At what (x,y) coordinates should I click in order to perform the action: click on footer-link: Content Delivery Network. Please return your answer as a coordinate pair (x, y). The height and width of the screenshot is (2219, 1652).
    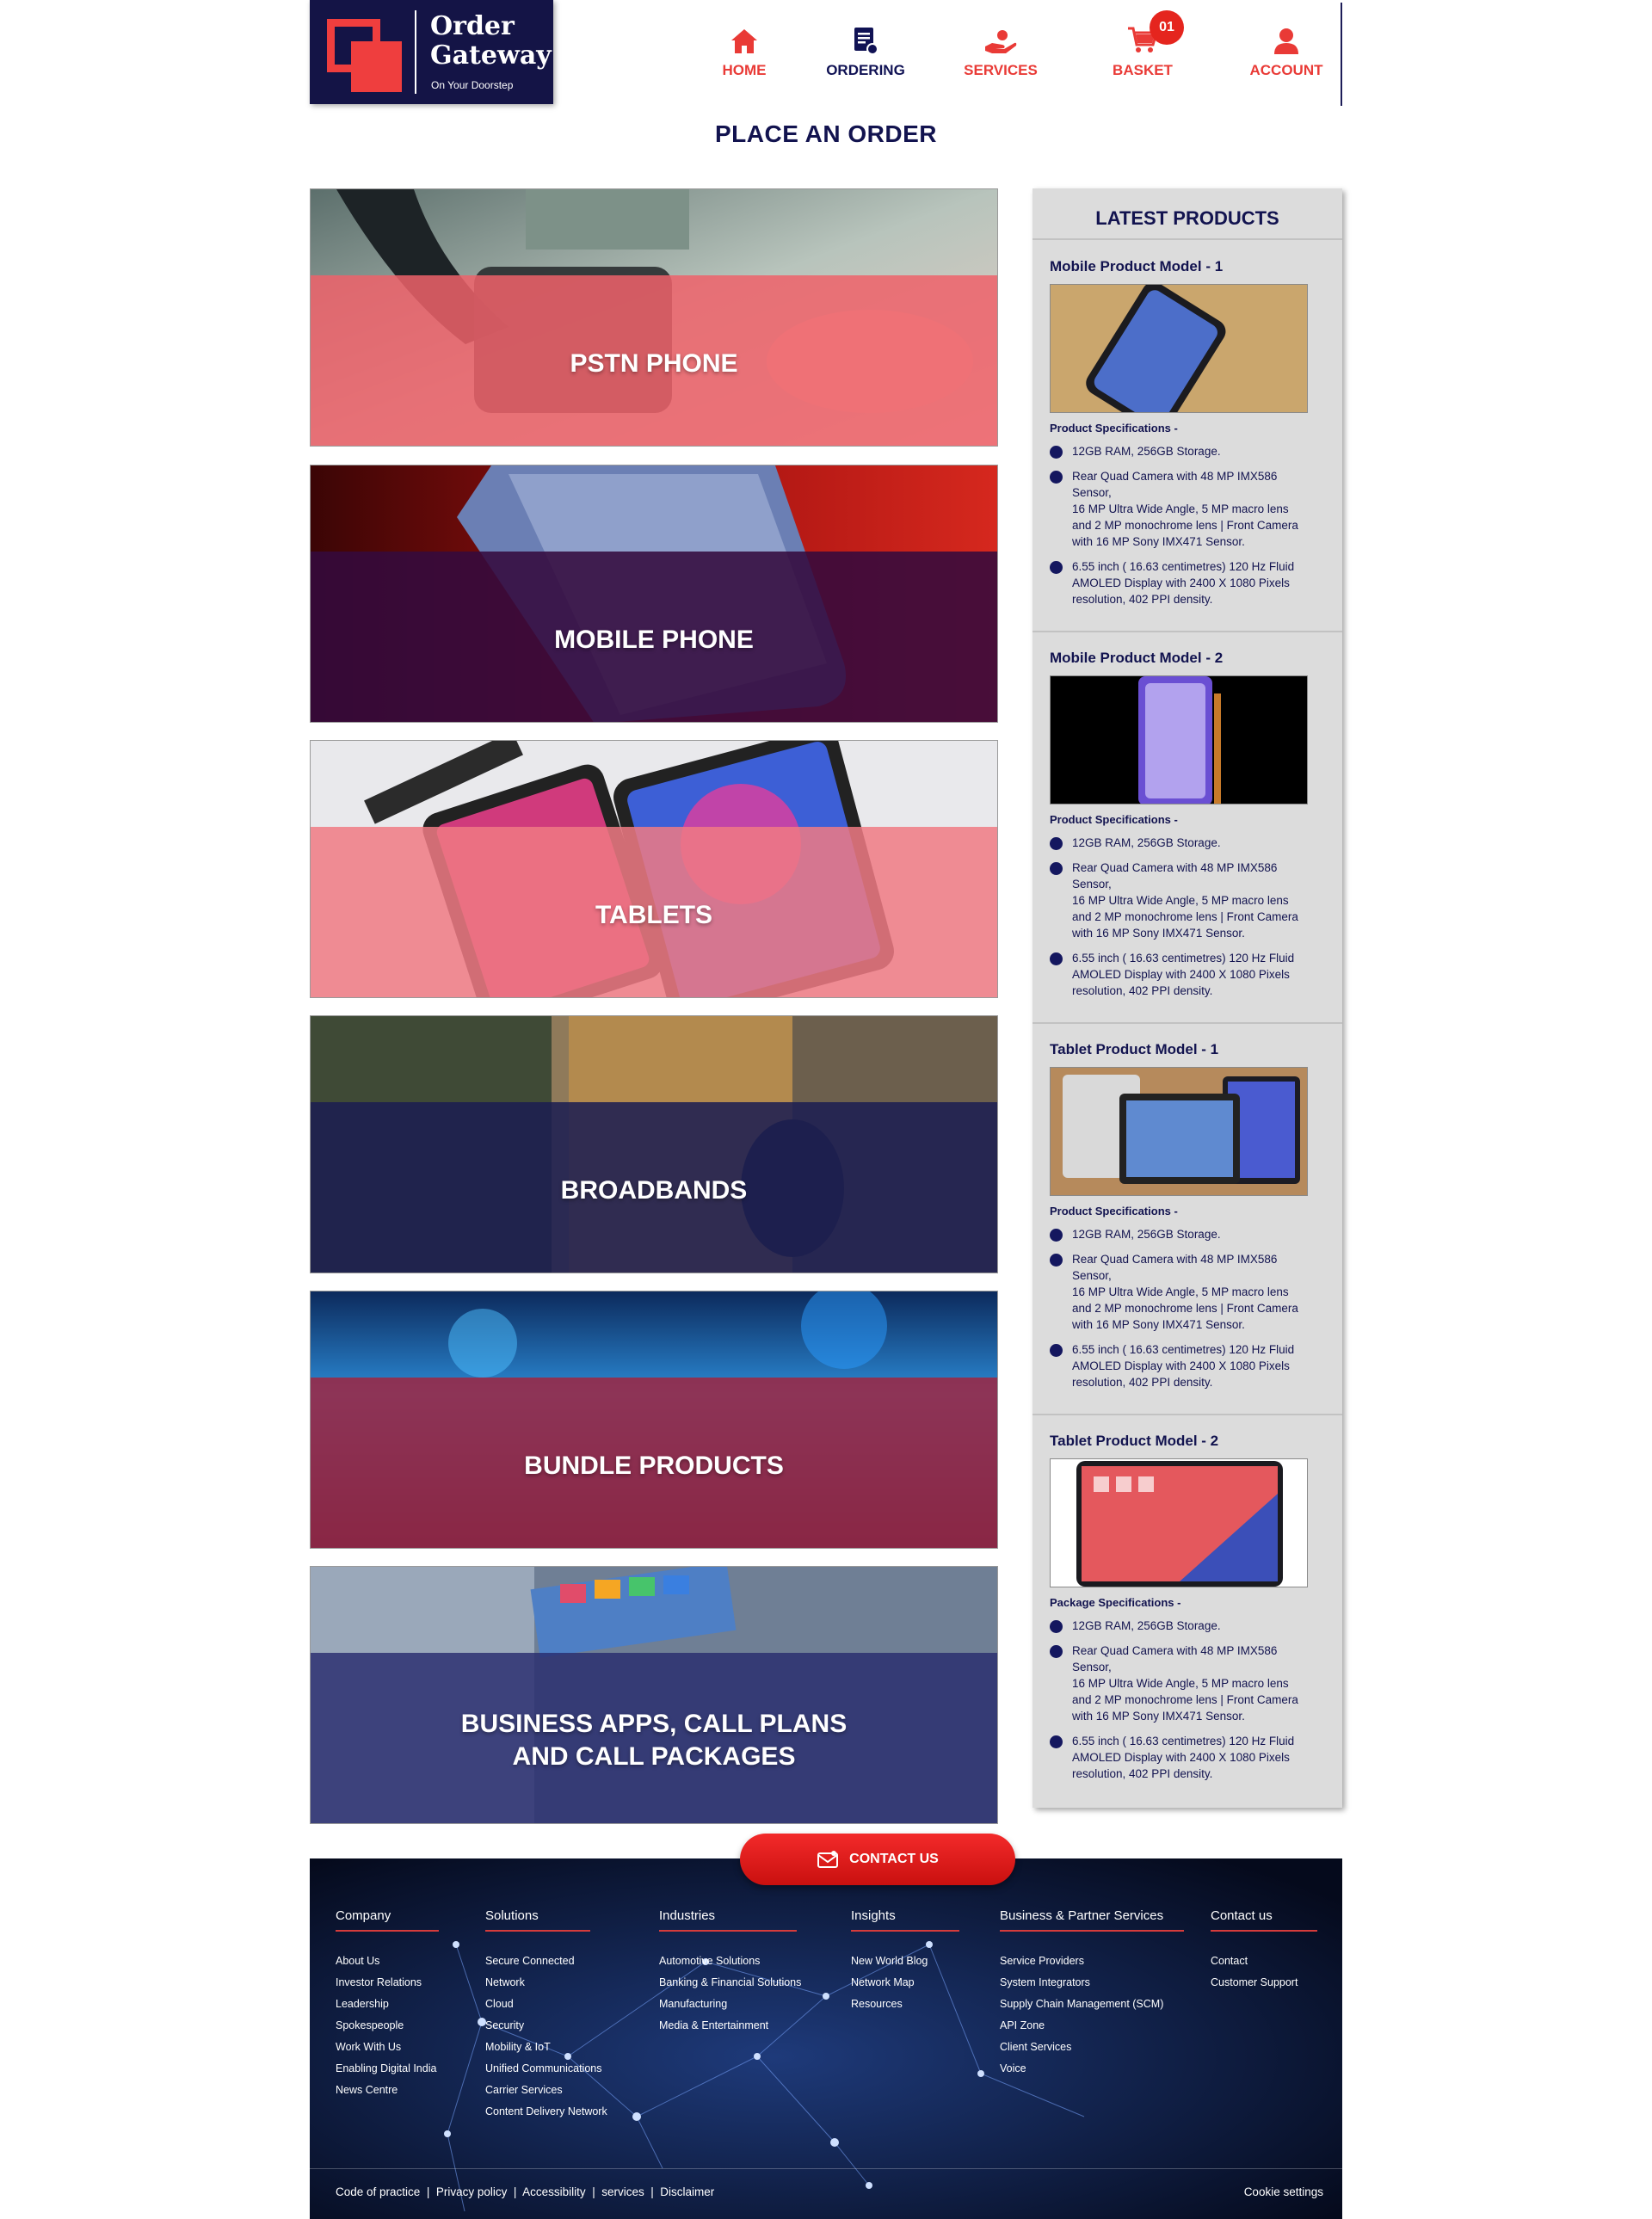
    Looking at the image, I should click on (546, 2112).